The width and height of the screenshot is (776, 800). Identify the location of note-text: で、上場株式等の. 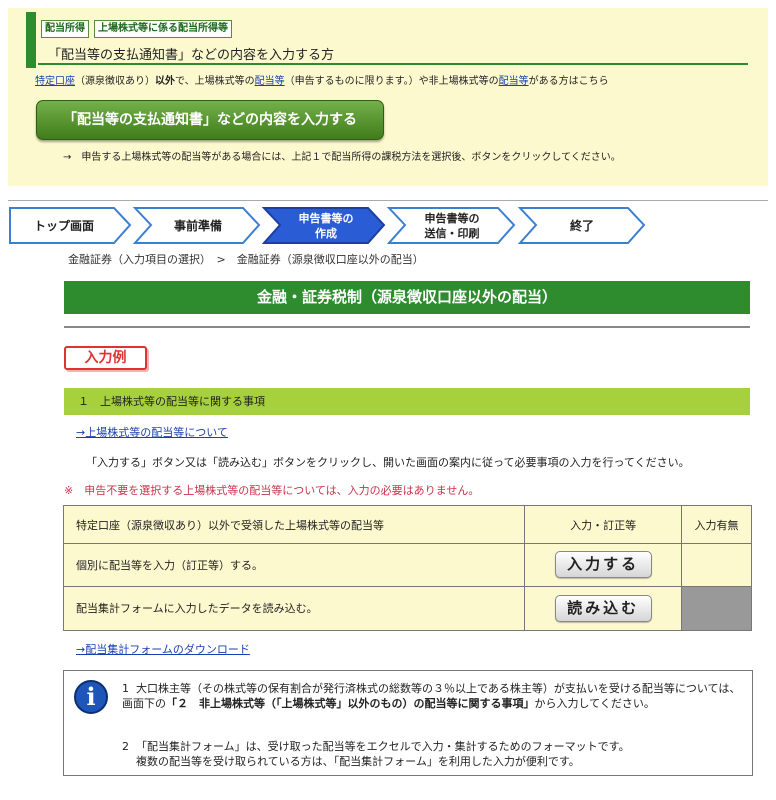
(215, 81).